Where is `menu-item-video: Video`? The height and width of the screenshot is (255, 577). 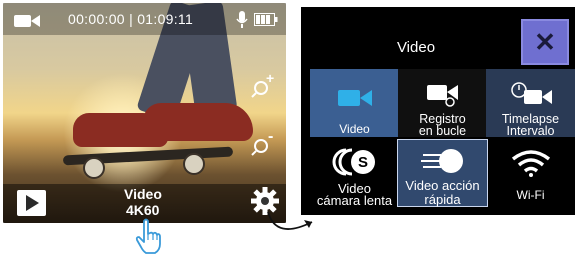
menu-item-video: Video is located at coordinates (354, 103).